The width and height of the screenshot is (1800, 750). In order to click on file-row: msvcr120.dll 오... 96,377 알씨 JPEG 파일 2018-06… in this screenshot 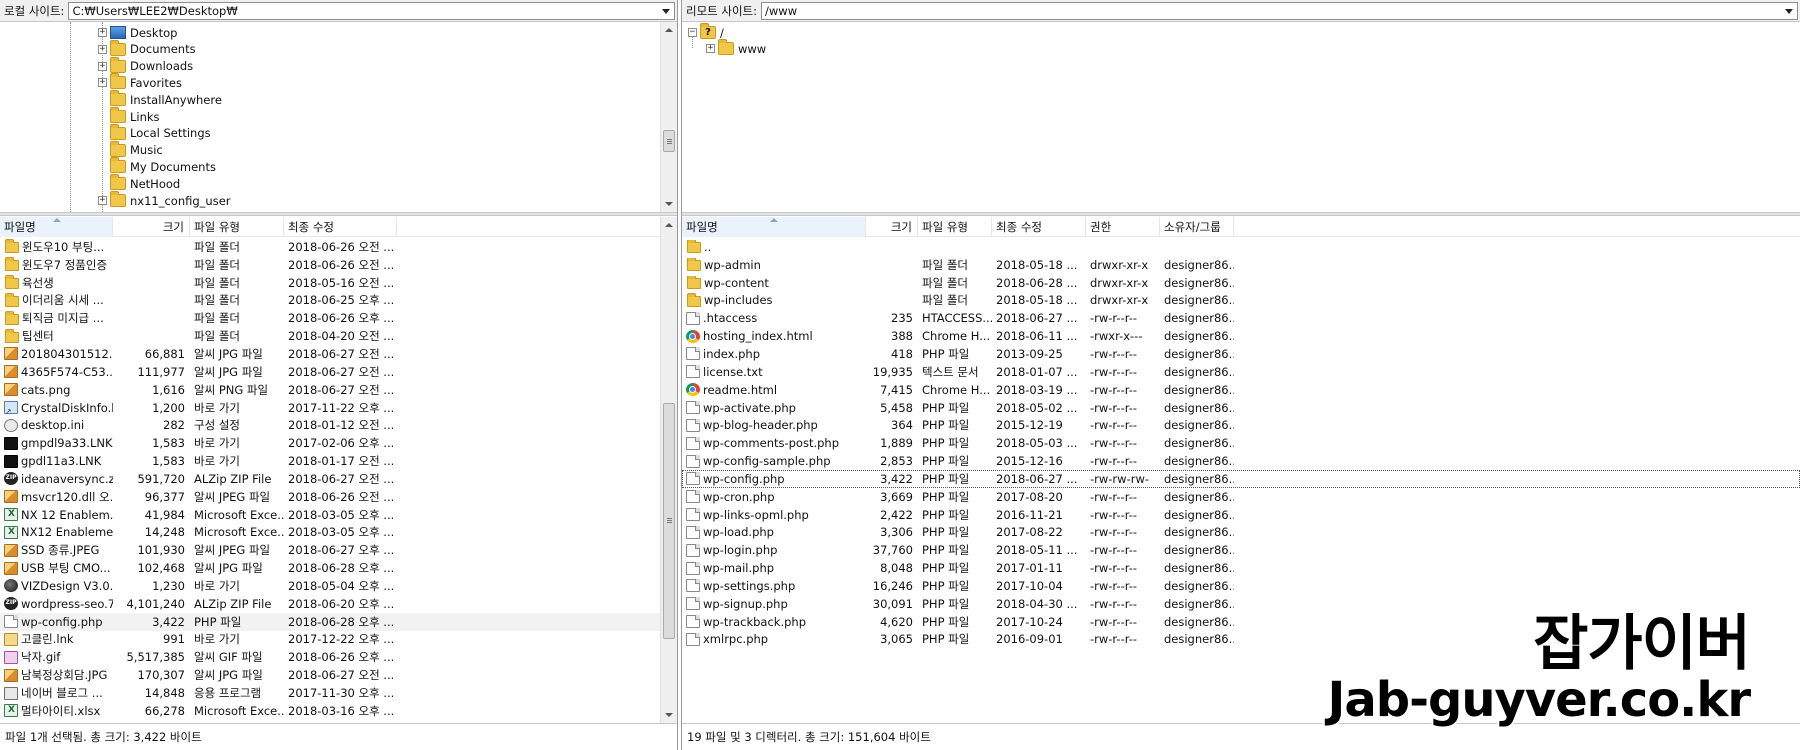, I will do `click(330, 497)`.